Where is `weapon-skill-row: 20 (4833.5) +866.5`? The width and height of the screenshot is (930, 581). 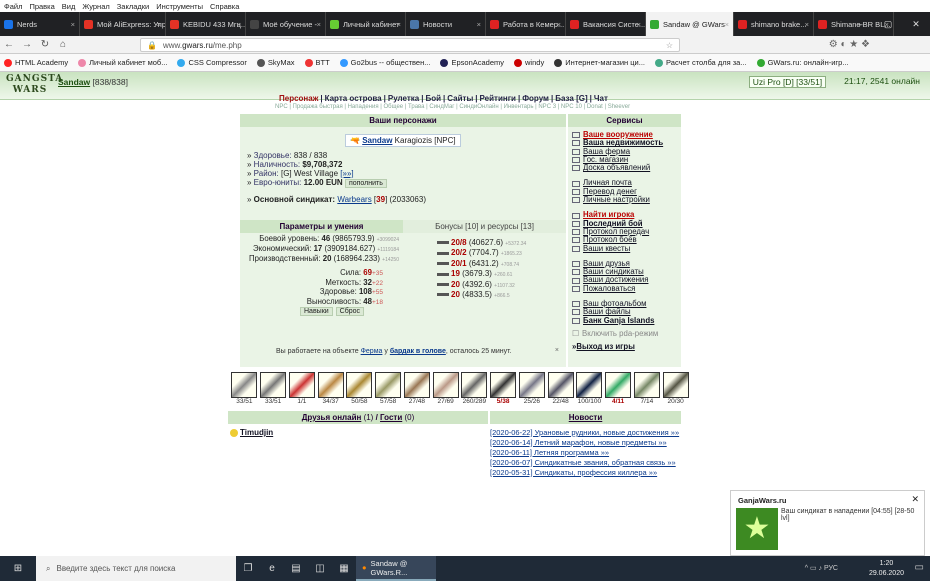
weapon-skill-row: 20 (4833.5) +866.5 is located at coordinates (473, 294).